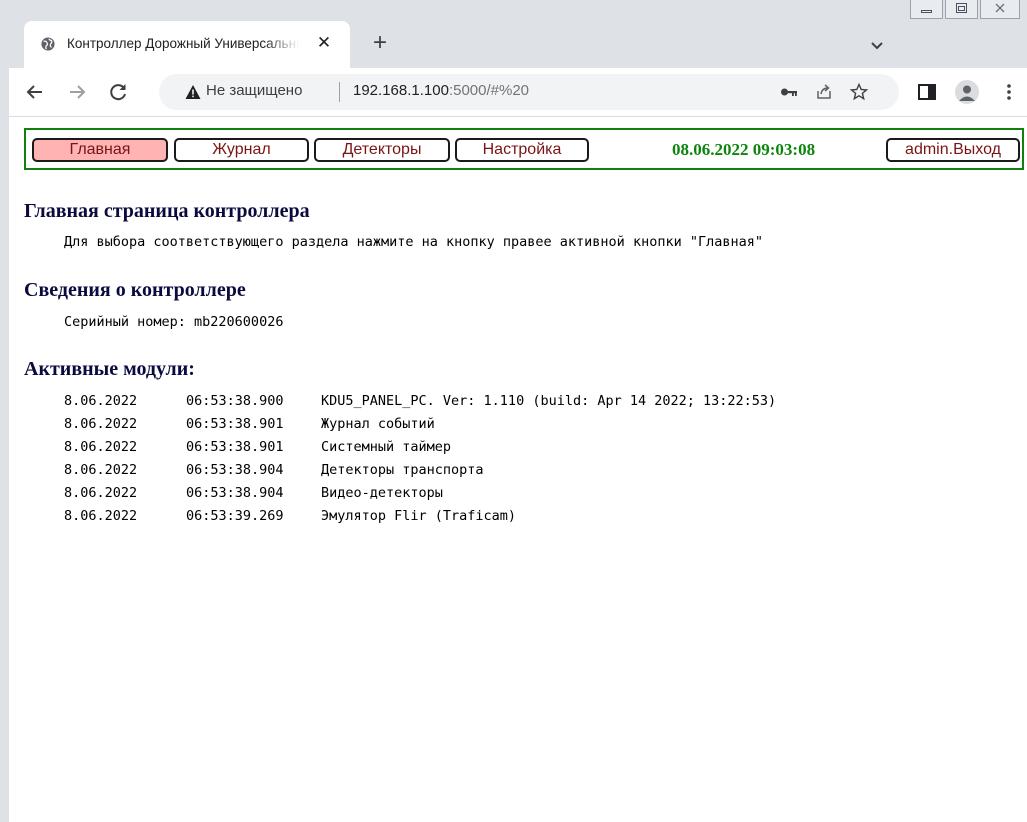 The height and width of the screenshot is (822, 1027). What do you see at coordinates (1009, 92) in the screenshot?
I see `menu-icon` at bounding box center [1009, 92].